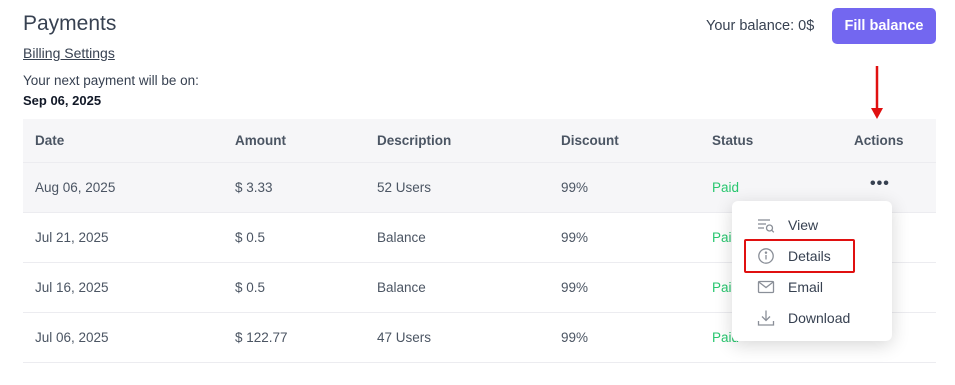  I want to click on menu-item-label: Details, so click(809, 255).